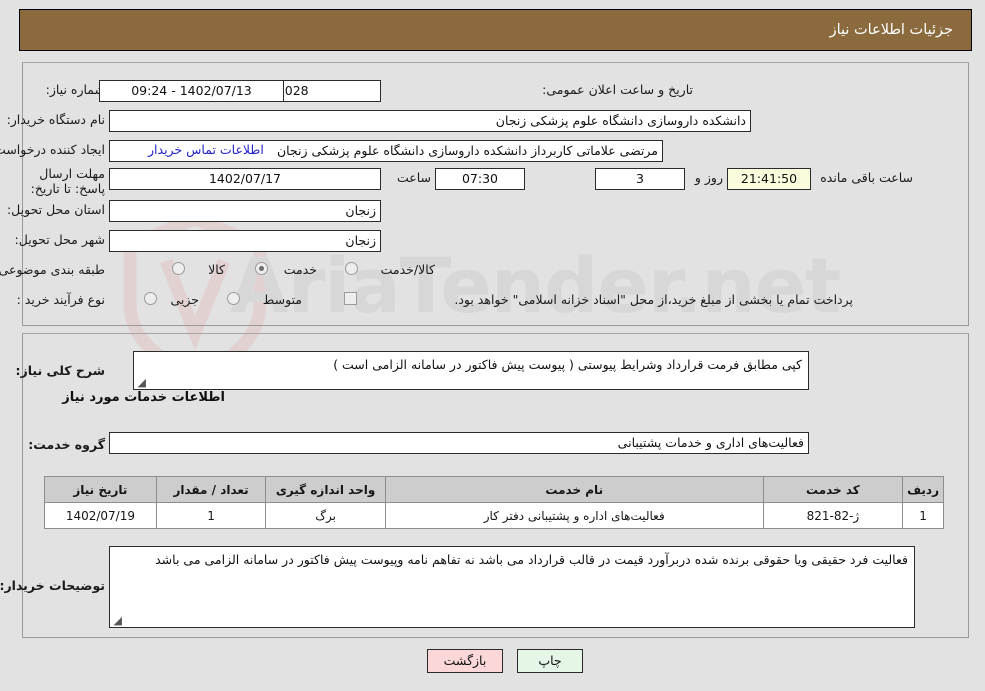 The width and height of the screenshot is (985, 691). I want to click on remaining-days-label: روز و, so click(708, 177).